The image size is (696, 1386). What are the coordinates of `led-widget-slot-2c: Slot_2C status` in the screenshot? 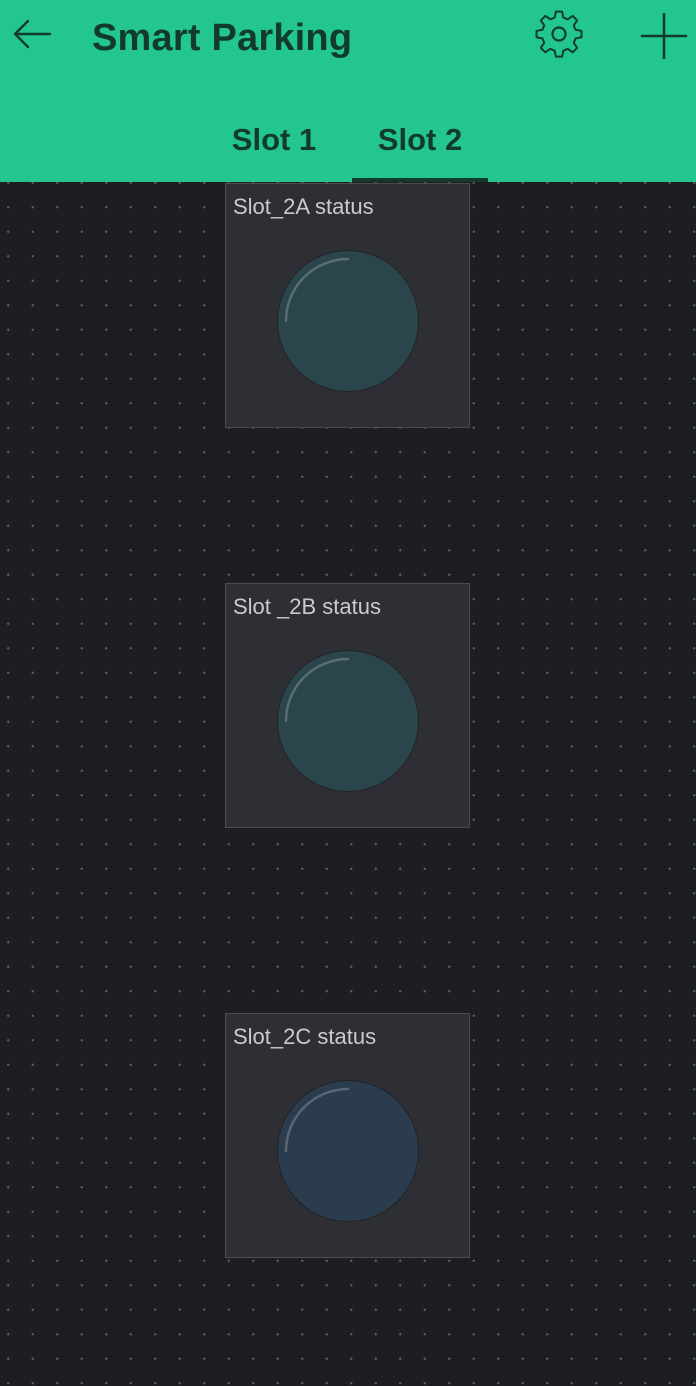 It's located at (347, 1135).